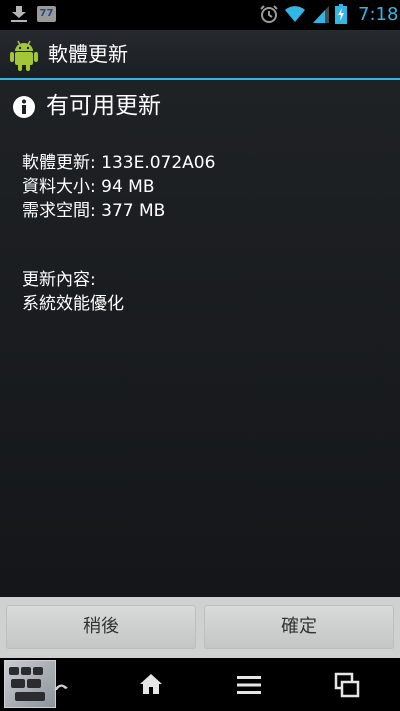 The height and width of the screenshot is (711, 400). I want to click on software-version-text: 軟體更新: 133E.072A06, so click(119, 163).